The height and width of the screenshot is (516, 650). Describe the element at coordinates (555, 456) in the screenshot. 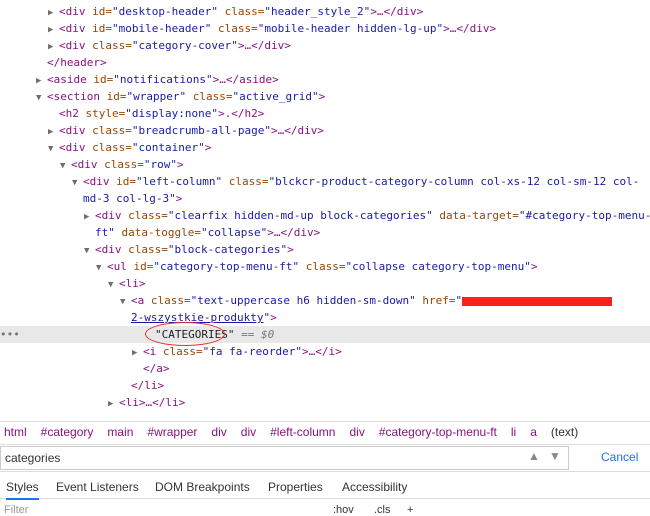

I see `chevron-down-icon: ▼` at that location.